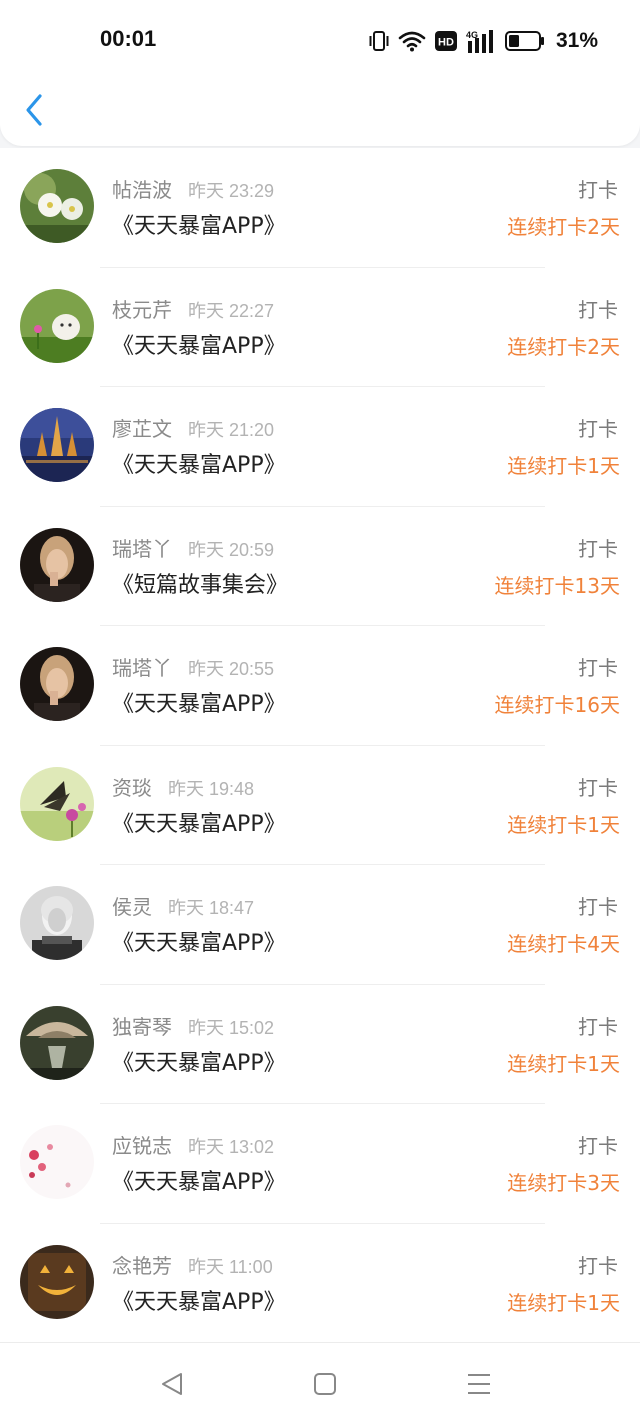  I want to click on user-name: 枝元芹 昨天 22:27, so click(193, 308).